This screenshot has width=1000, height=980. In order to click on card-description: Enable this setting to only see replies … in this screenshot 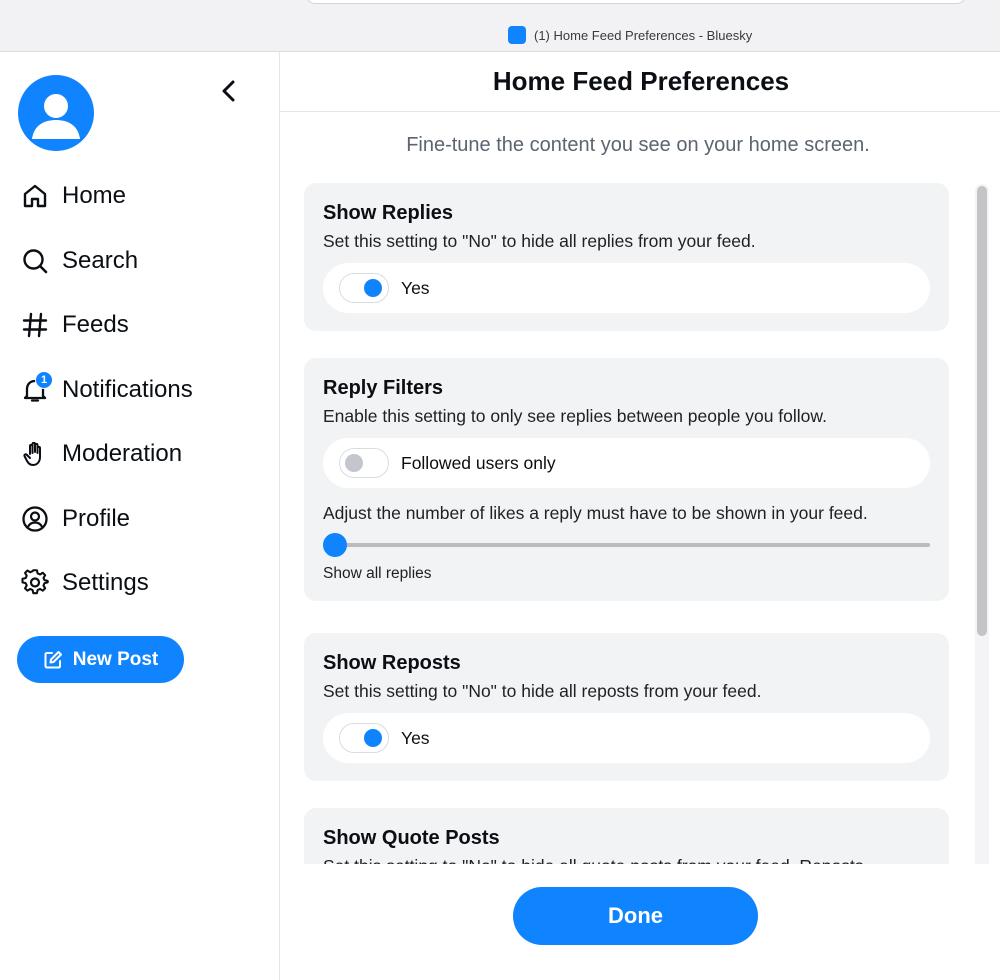, I will do `click(575, 416)`.